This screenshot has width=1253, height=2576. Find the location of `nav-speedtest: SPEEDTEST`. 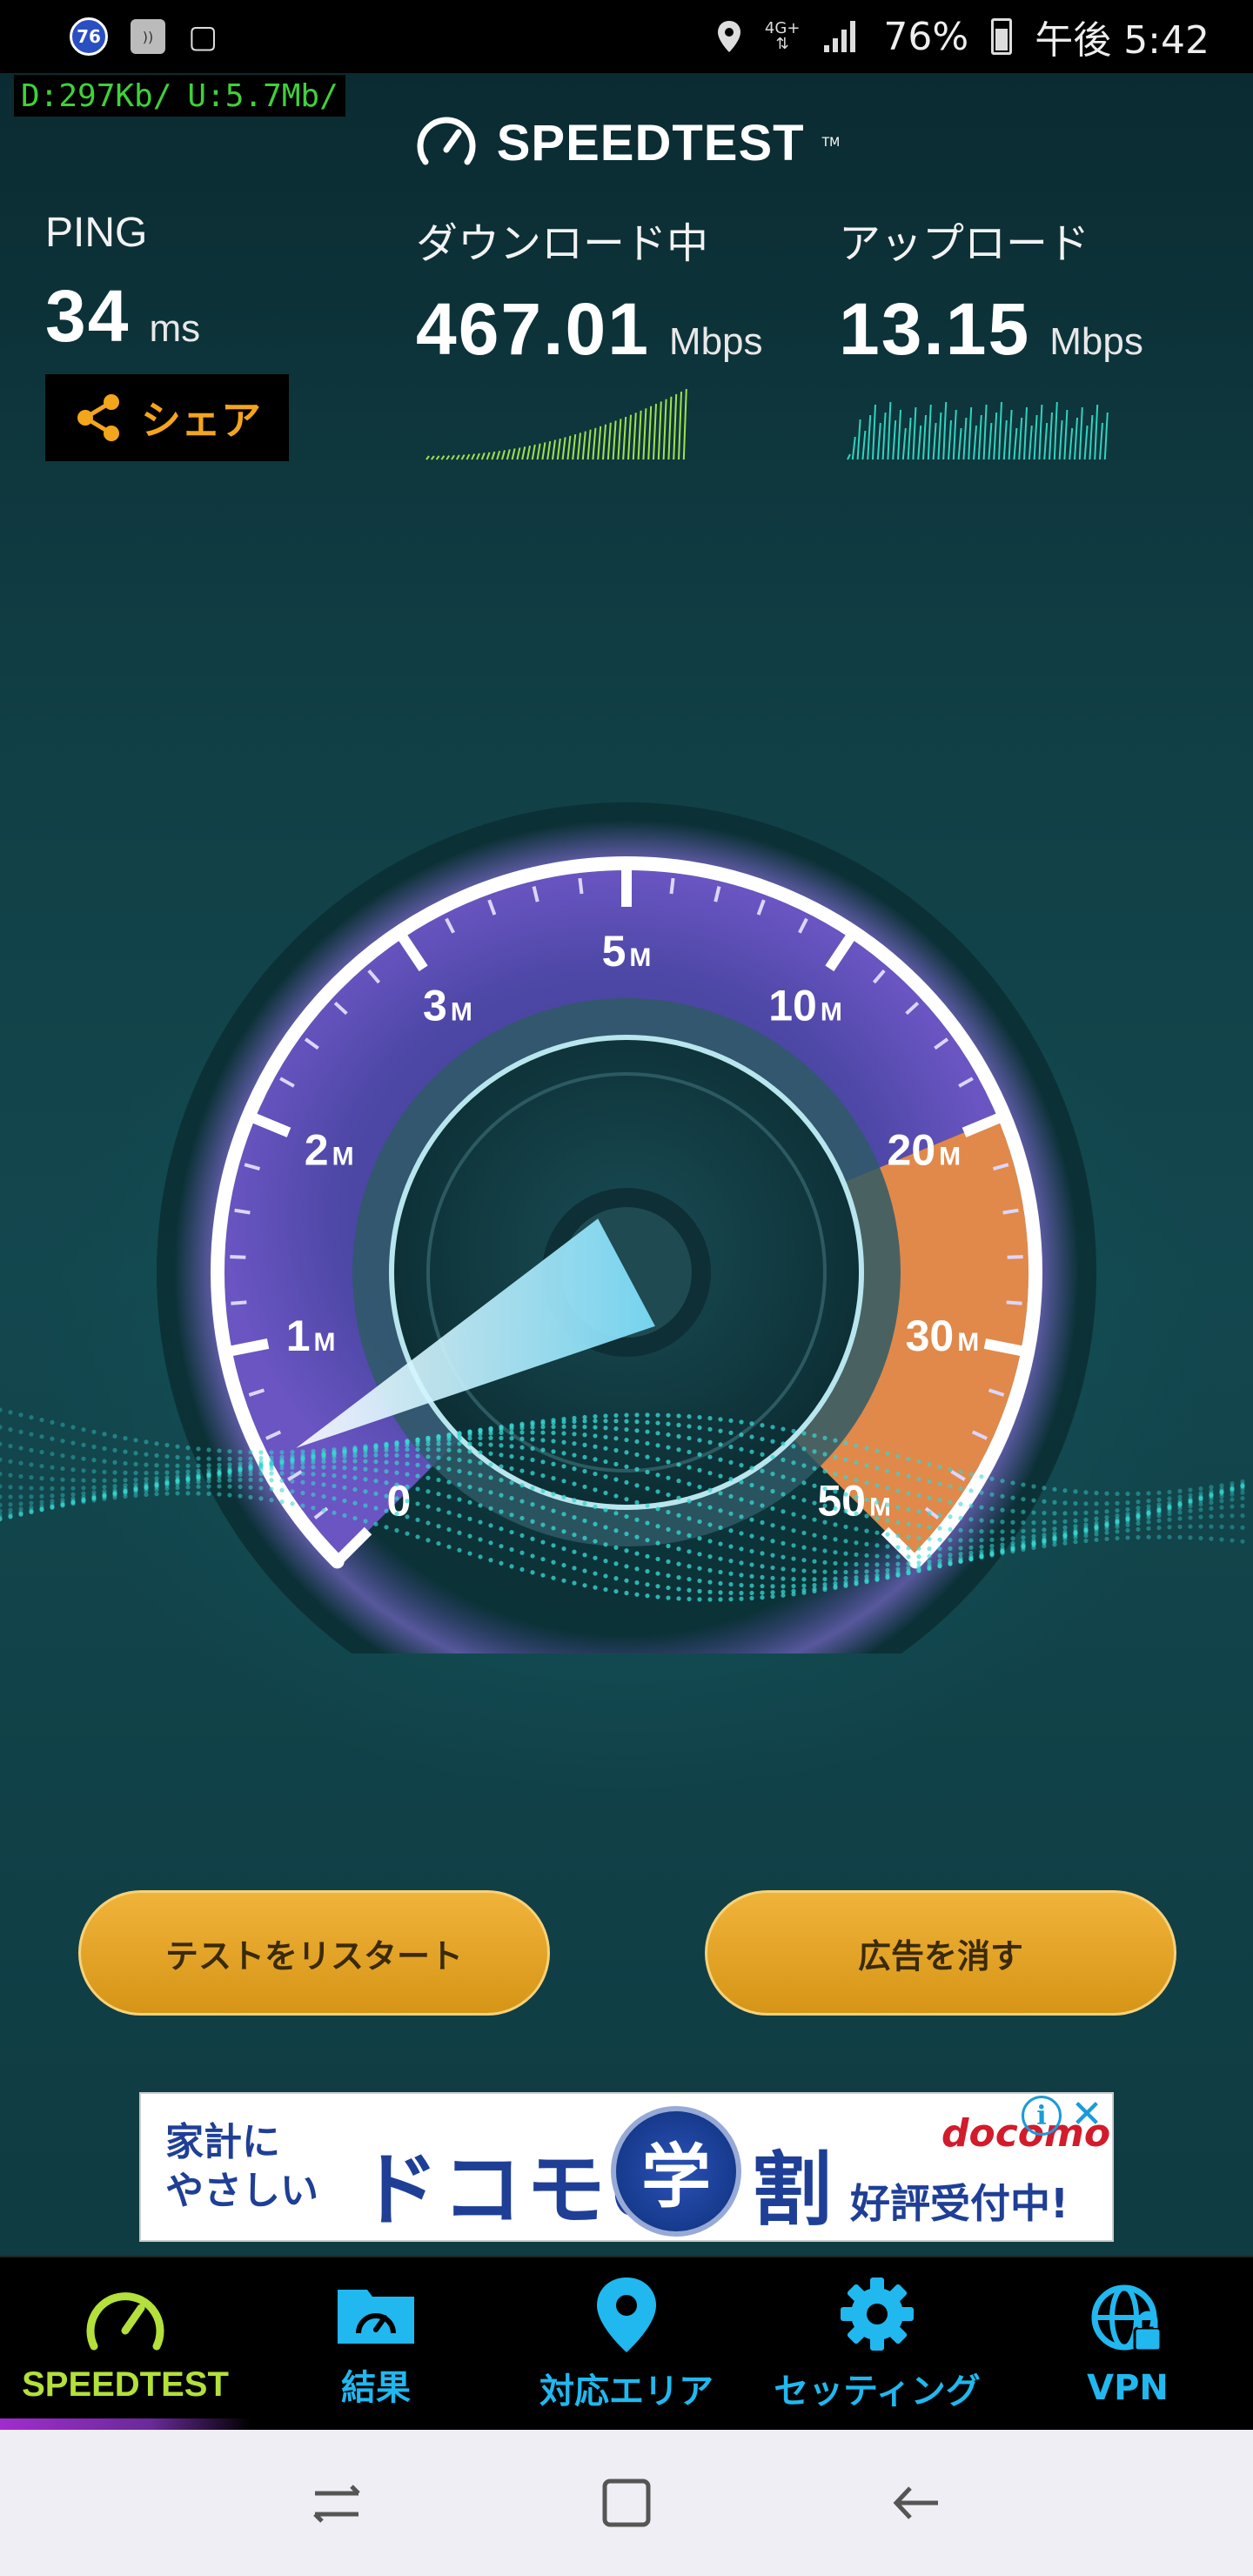

nav-speedtest: SPEEDTEST is located at coordinates (125, 2344).